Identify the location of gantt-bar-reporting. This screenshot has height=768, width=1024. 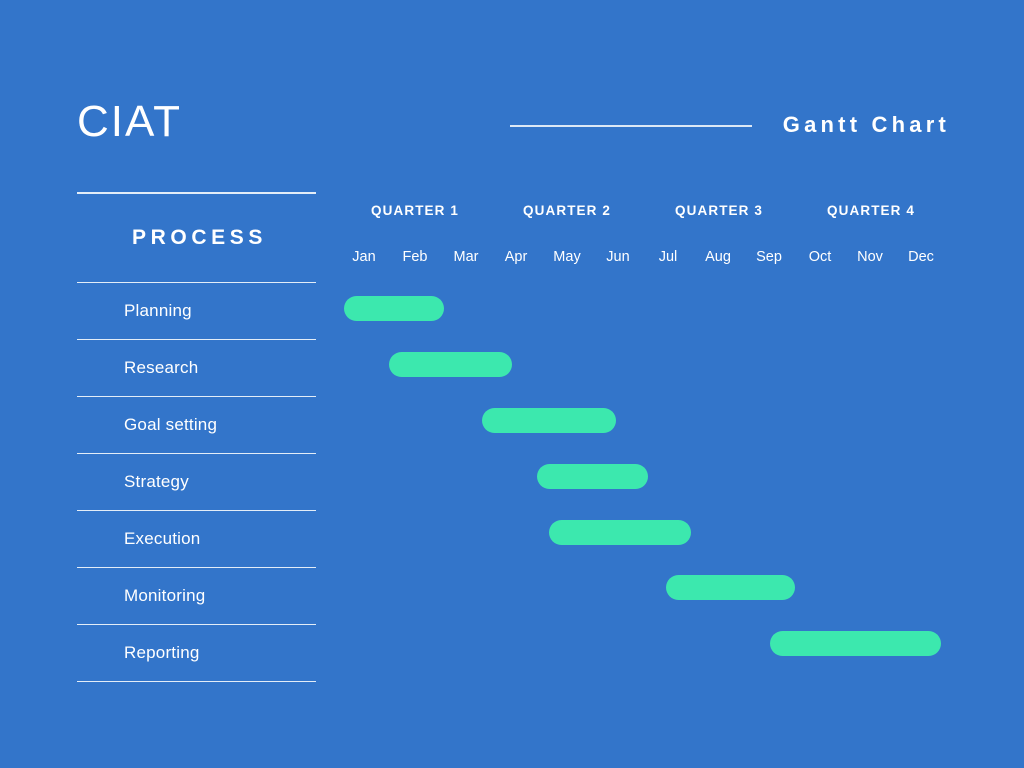
(855, 643).